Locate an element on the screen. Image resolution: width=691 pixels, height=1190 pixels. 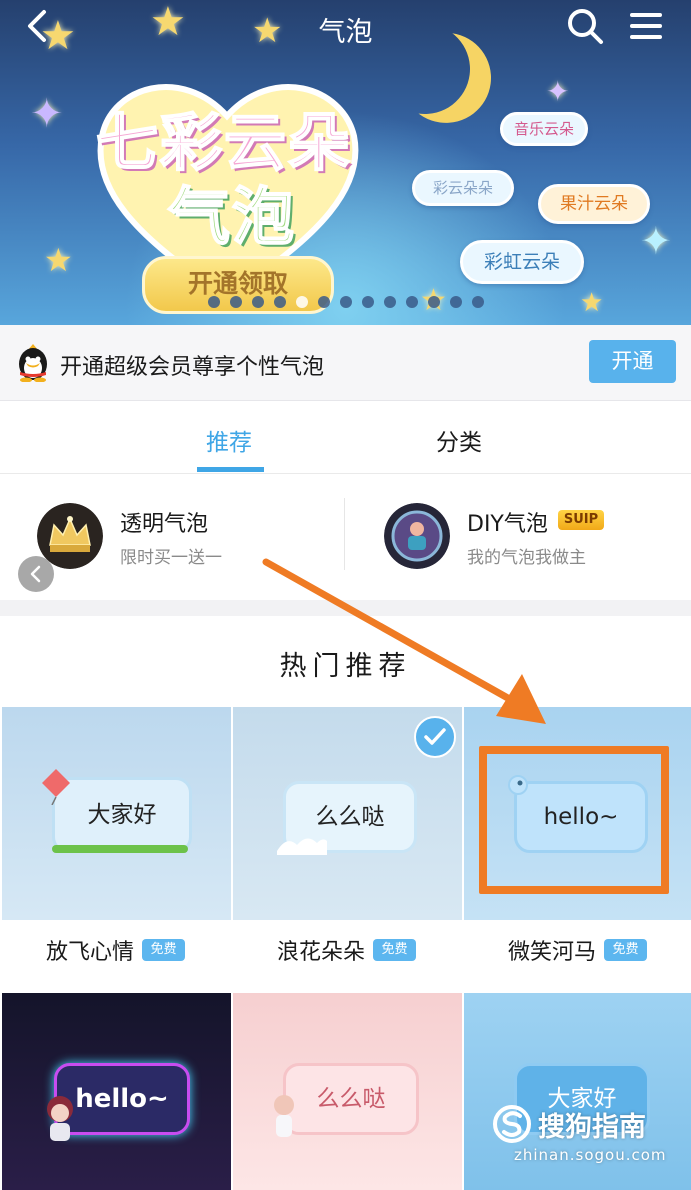
carousel-indicator is located at coordinates (346, 302).